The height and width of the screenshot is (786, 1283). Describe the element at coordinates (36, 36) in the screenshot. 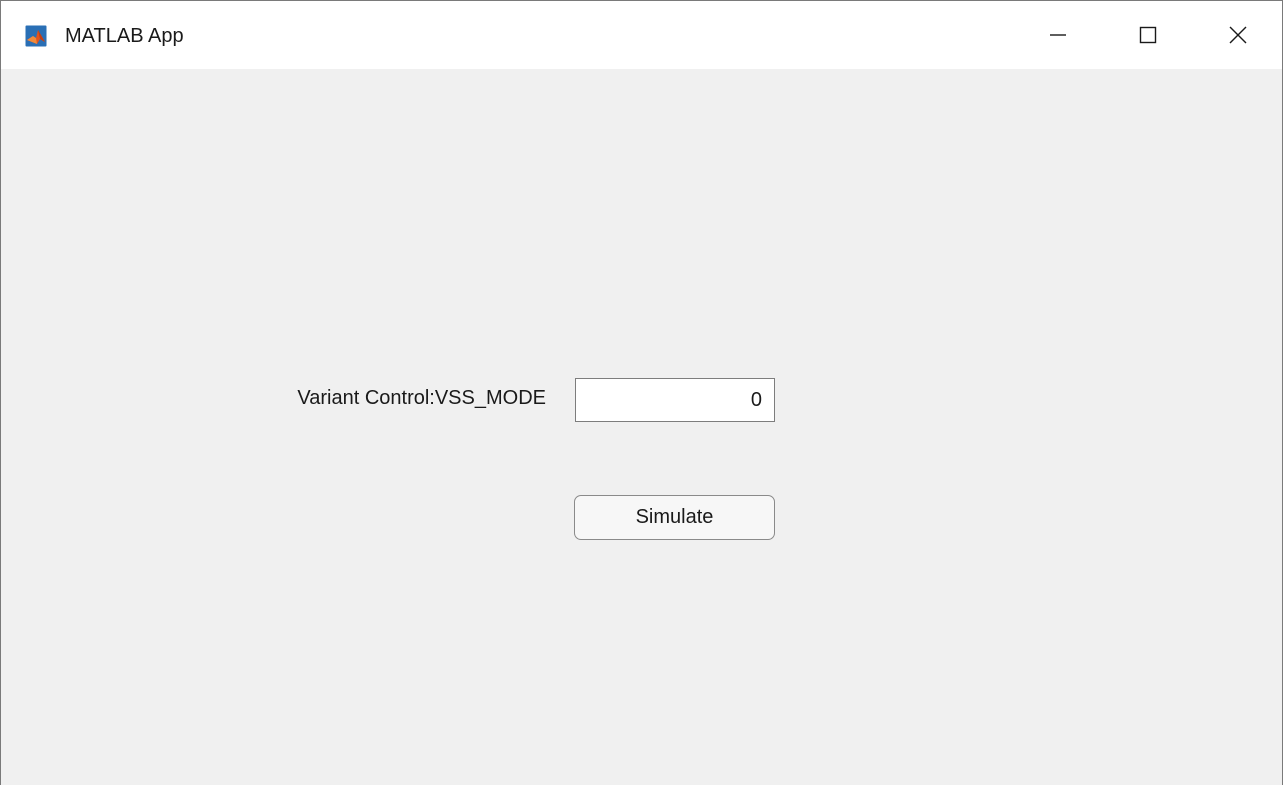

I see `matlab-logo-icon` at that location.